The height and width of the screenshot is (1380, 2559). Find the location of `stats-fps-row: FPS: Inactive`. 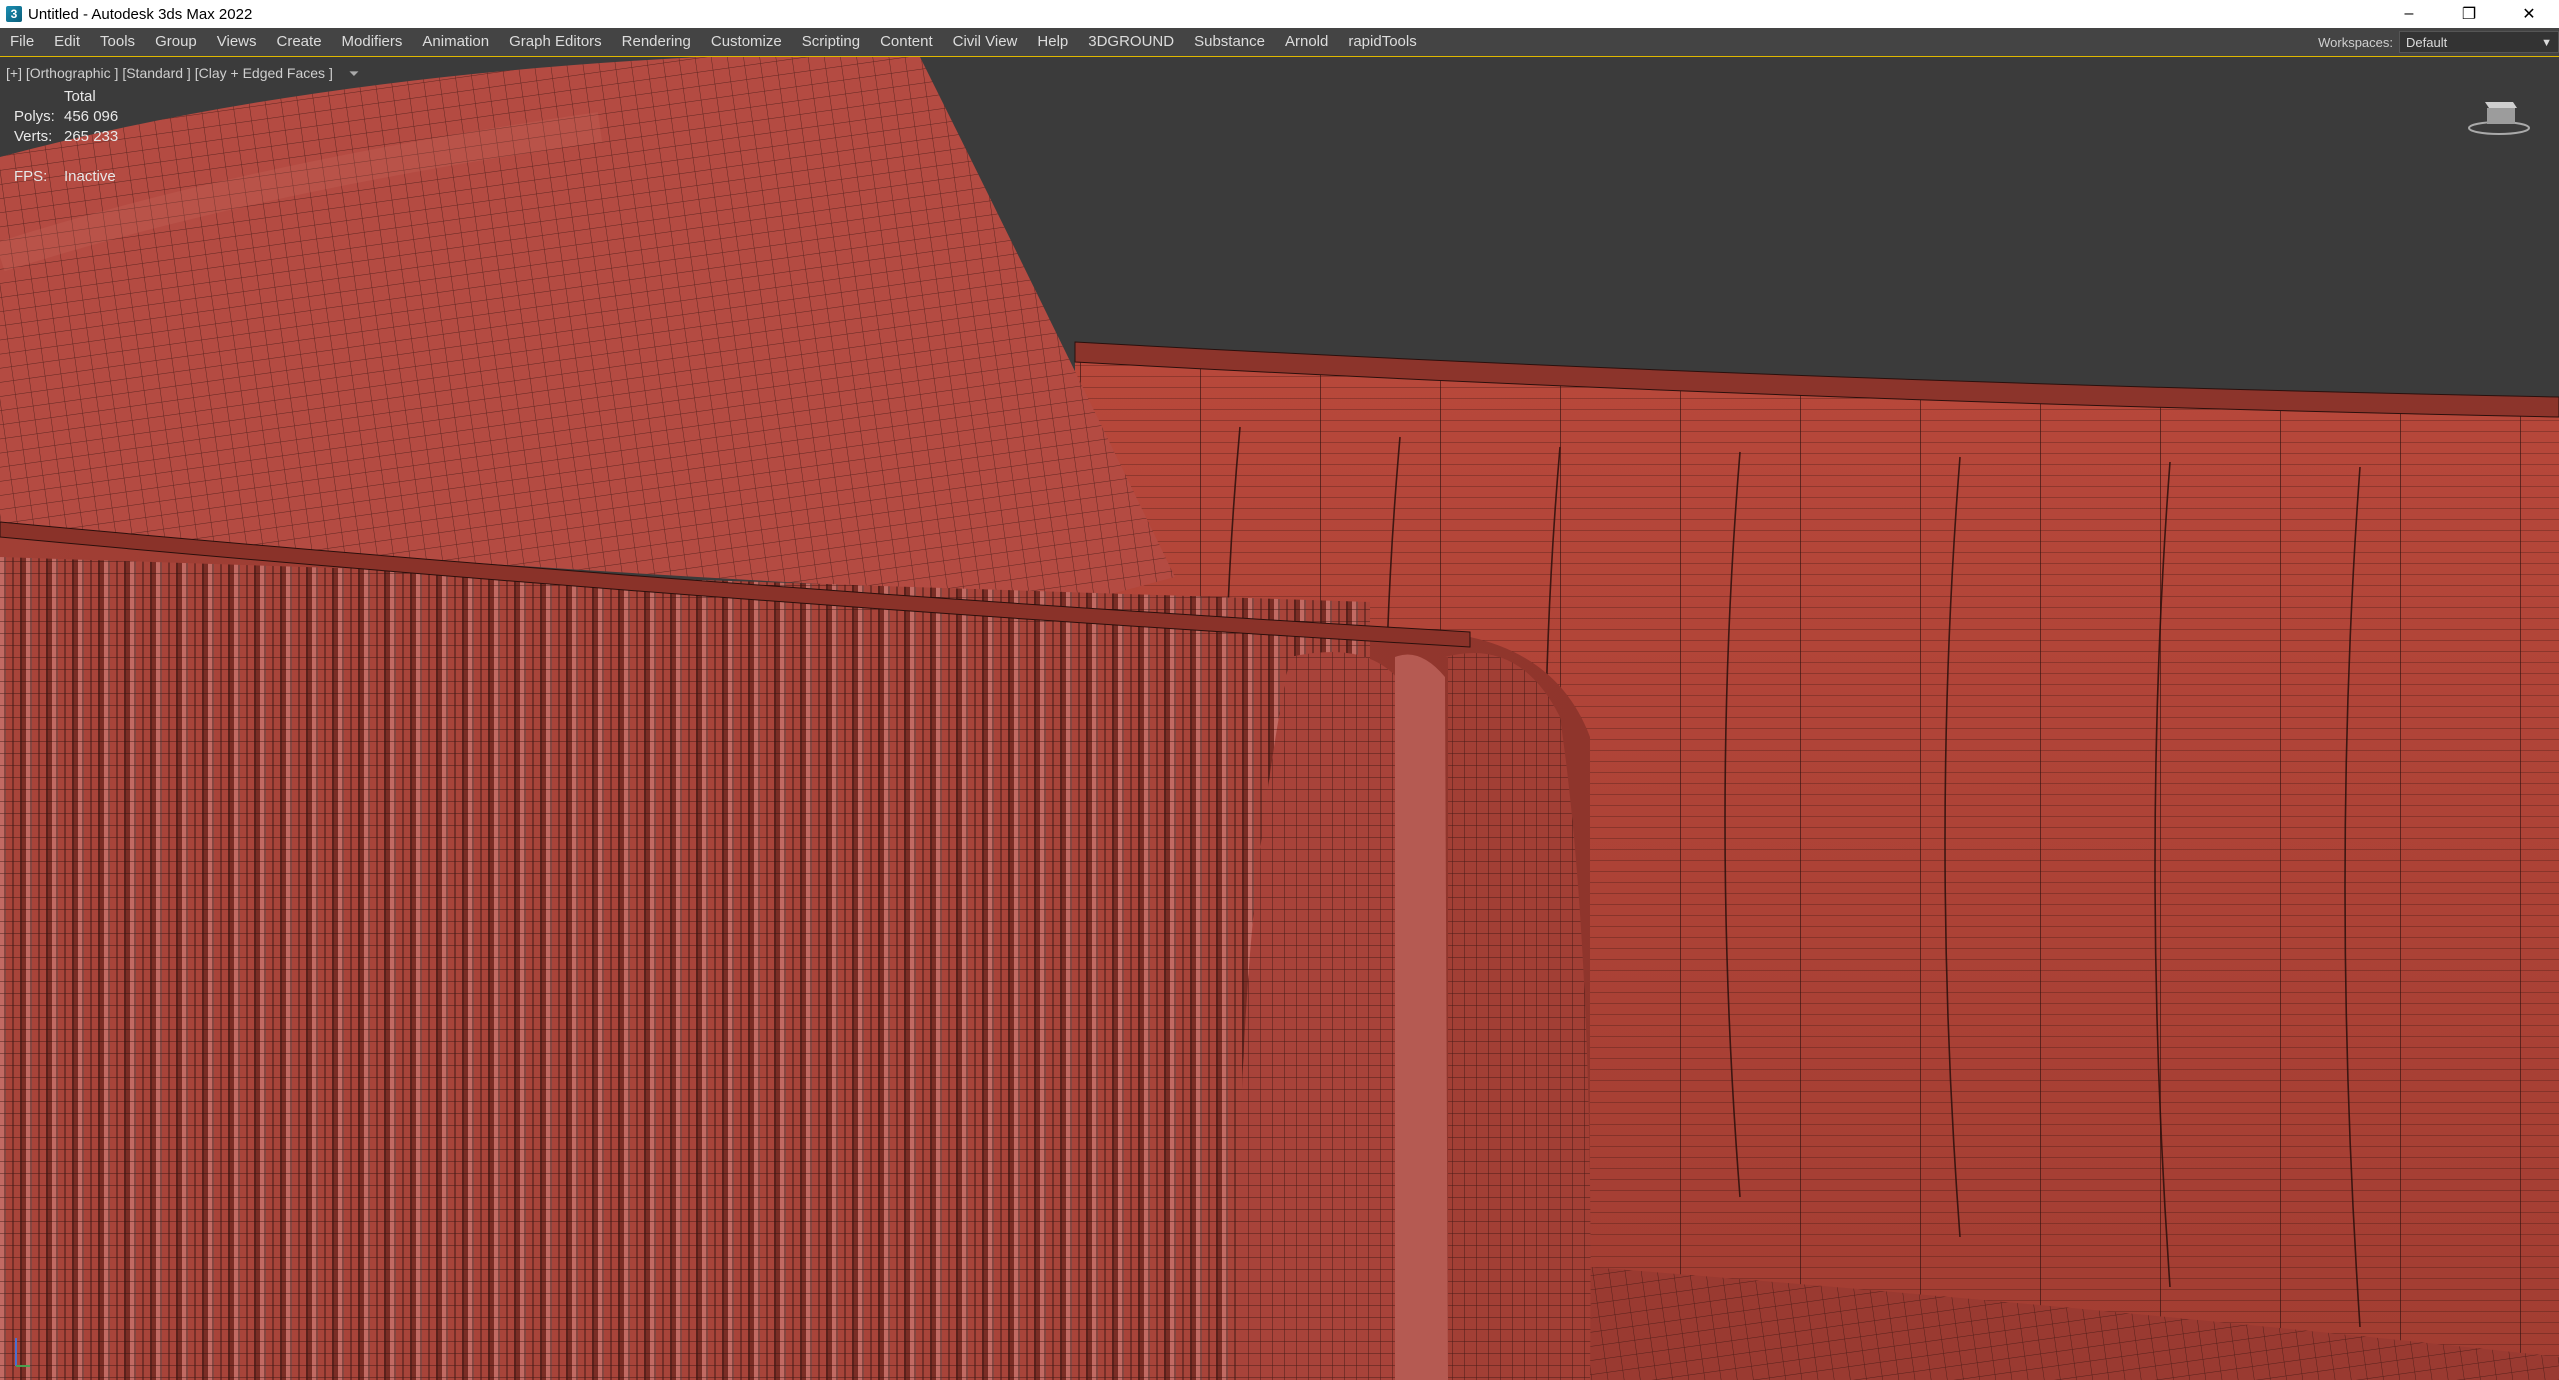

stats-fps-row: FPS: Inactive is located at coordinates (66, 177).